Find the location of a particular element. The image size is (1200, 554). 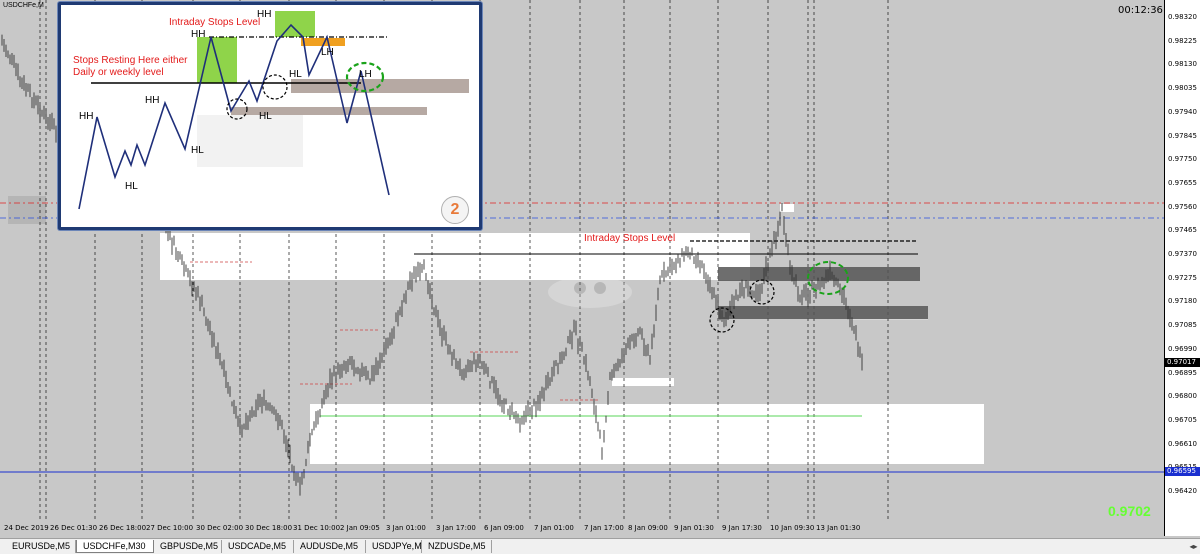

current-price-box: 0.97017 is located at coordinates (1182, 362).